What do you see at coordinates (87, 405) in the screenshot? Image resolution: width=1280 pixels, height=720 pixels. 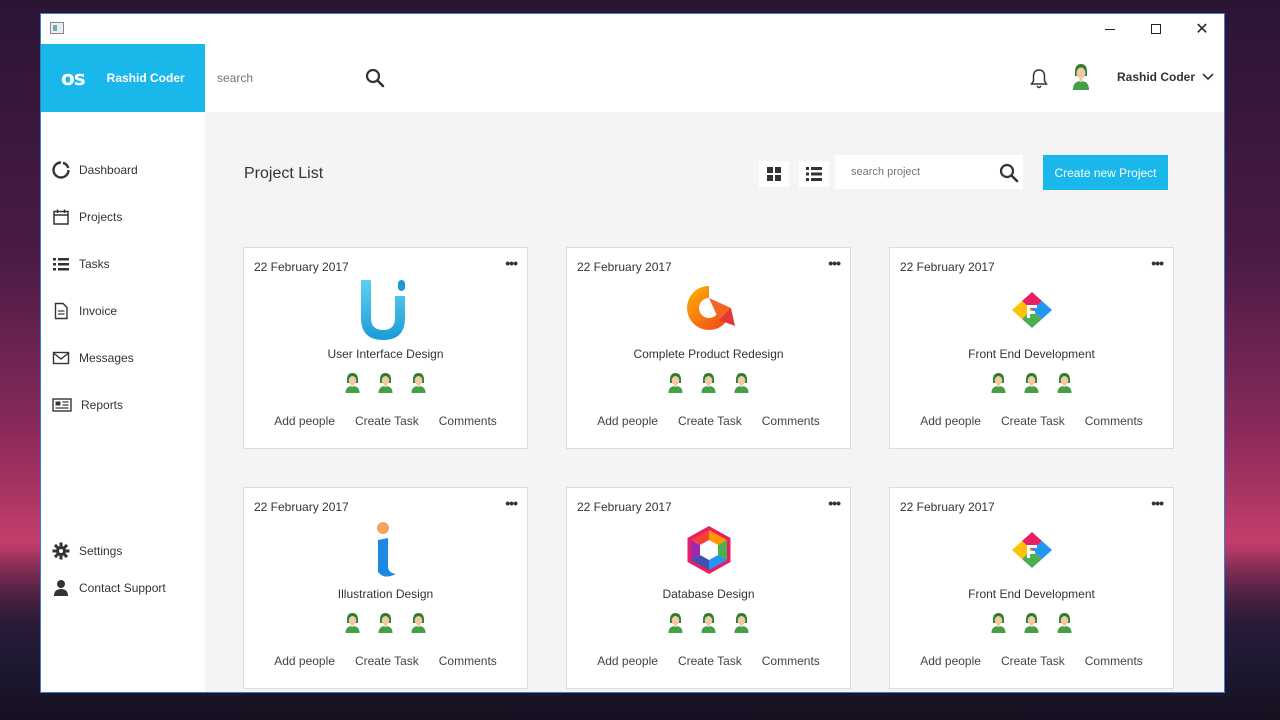 I see `sidebar-item-reports: Reports` at bounding box center [87, 405].